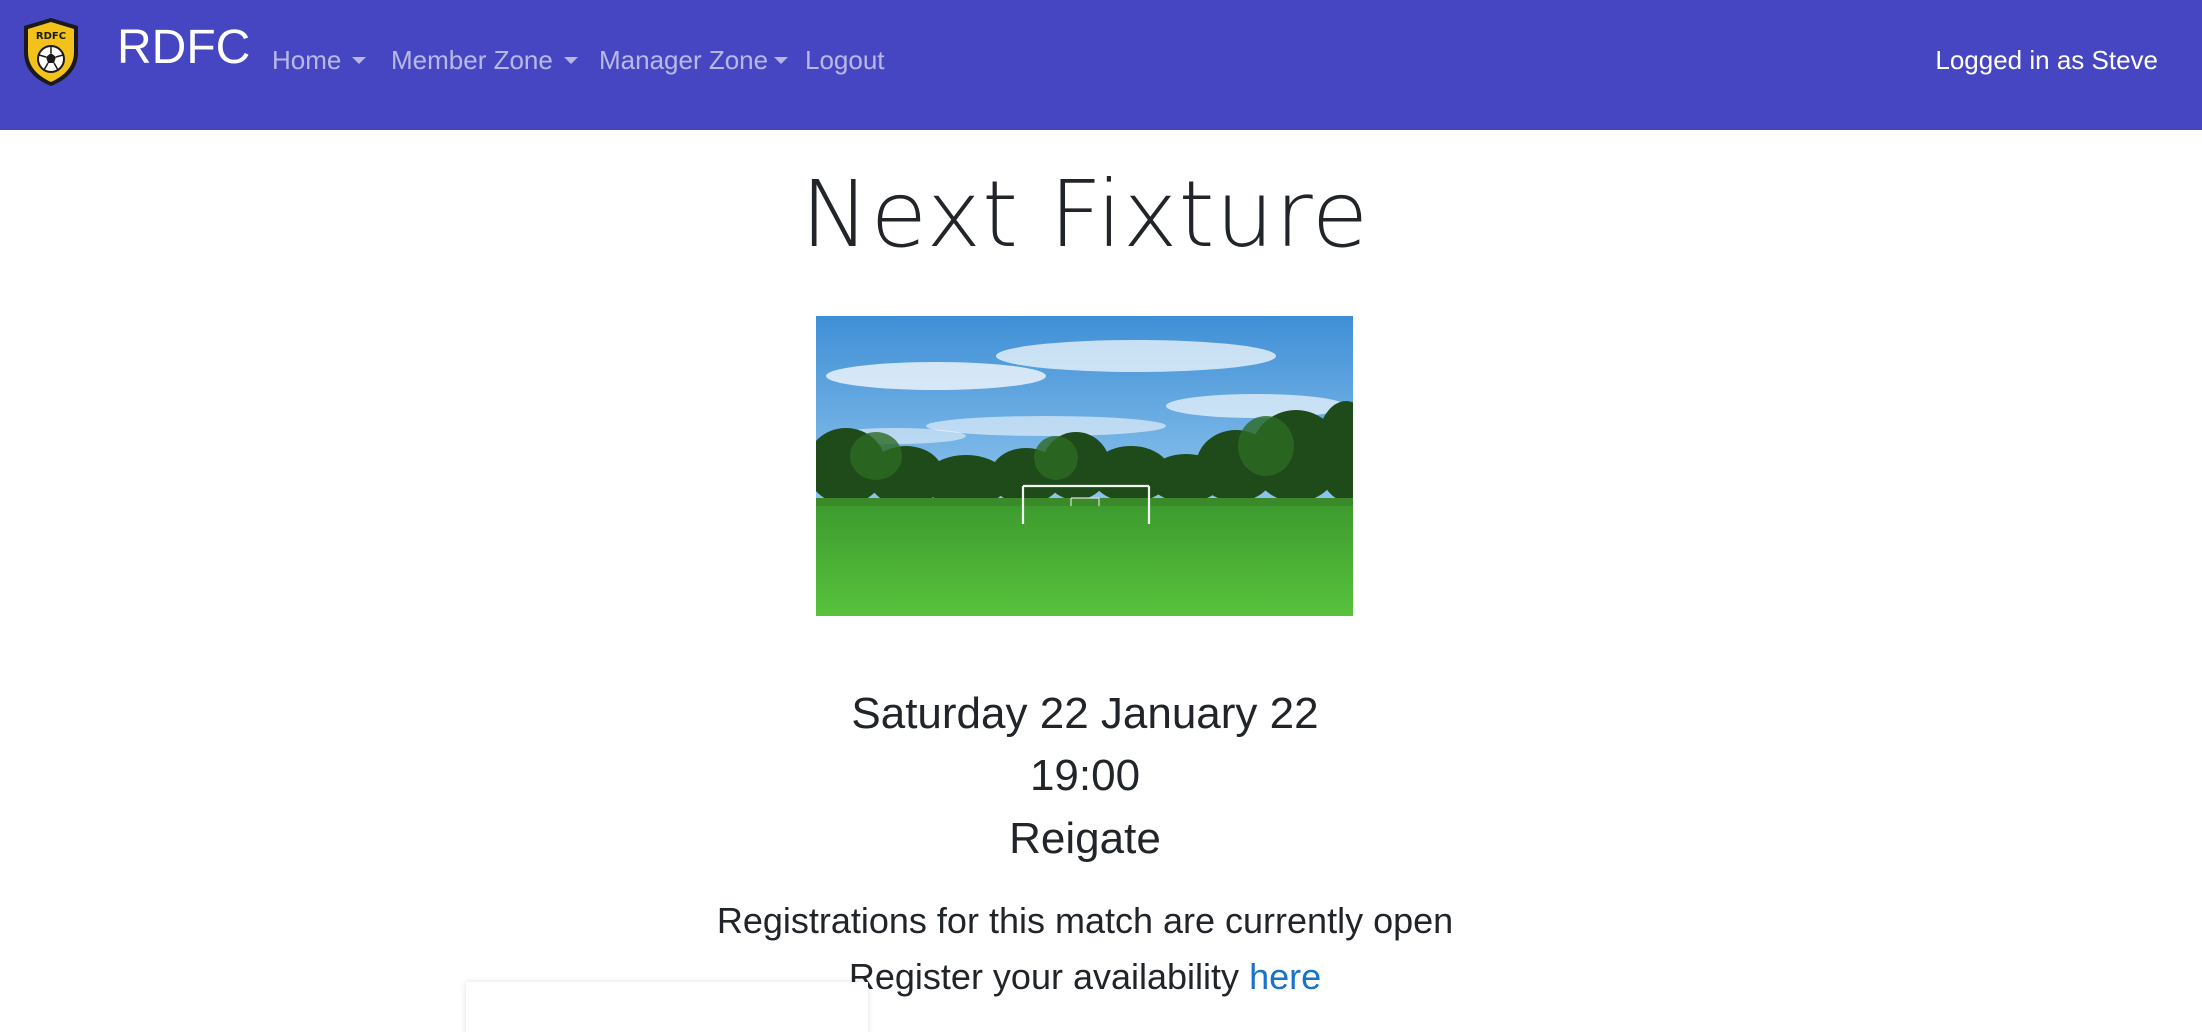 This screenshot has width=2202, height=1032. I want to click on nav-home-dropdown: Home, so click(319, 60).